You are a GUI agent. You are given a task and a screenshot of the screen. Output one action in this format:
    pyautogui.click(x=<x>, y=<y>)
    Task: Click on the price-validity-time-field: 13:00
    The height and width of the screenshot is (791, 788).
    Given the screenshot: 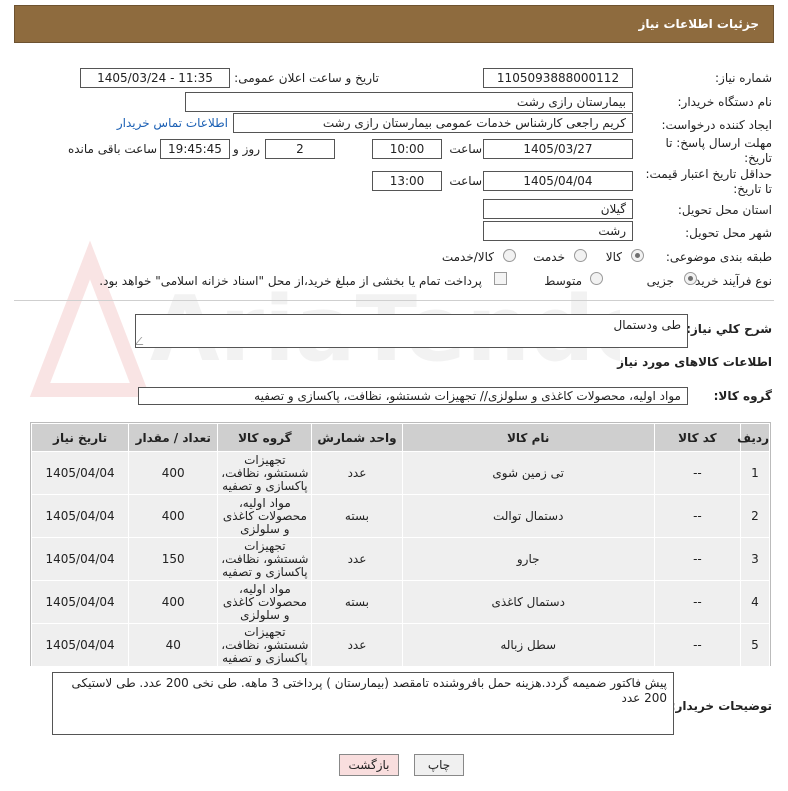 What is the action you would take?
    pyautogui.click(x=407, y=181)
    